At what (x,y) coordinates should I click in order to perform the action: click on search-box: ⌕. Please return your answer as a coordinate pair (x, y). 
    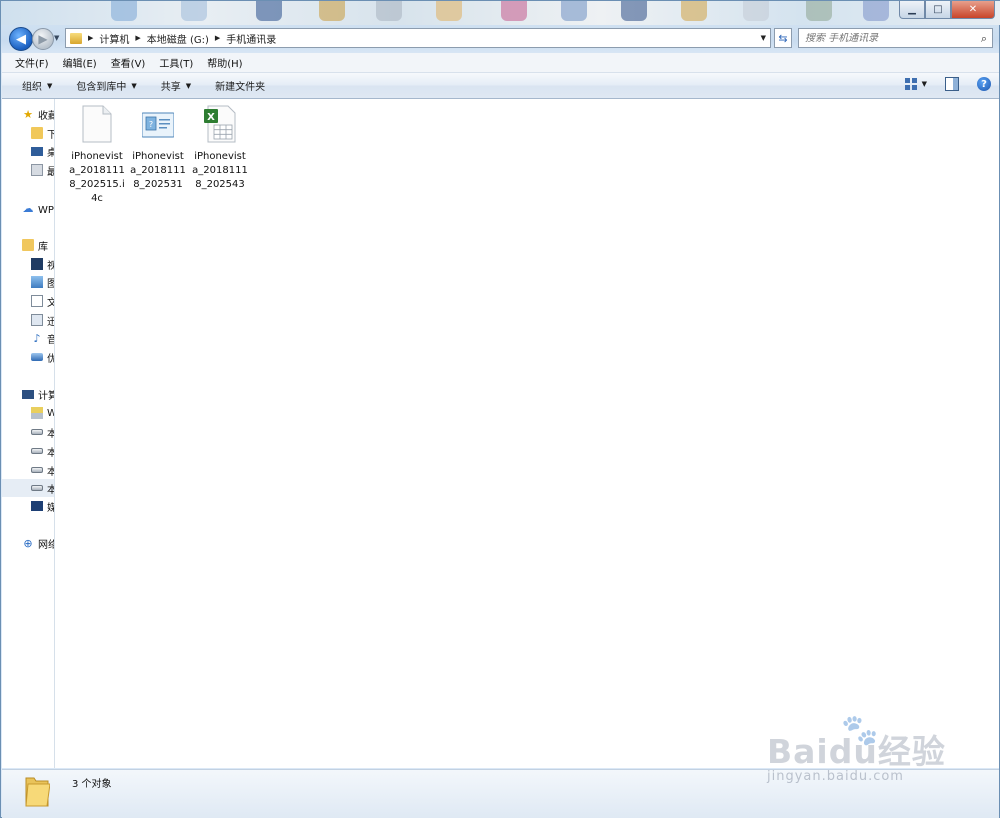
    Looking at the image, I should click on (895, 38).